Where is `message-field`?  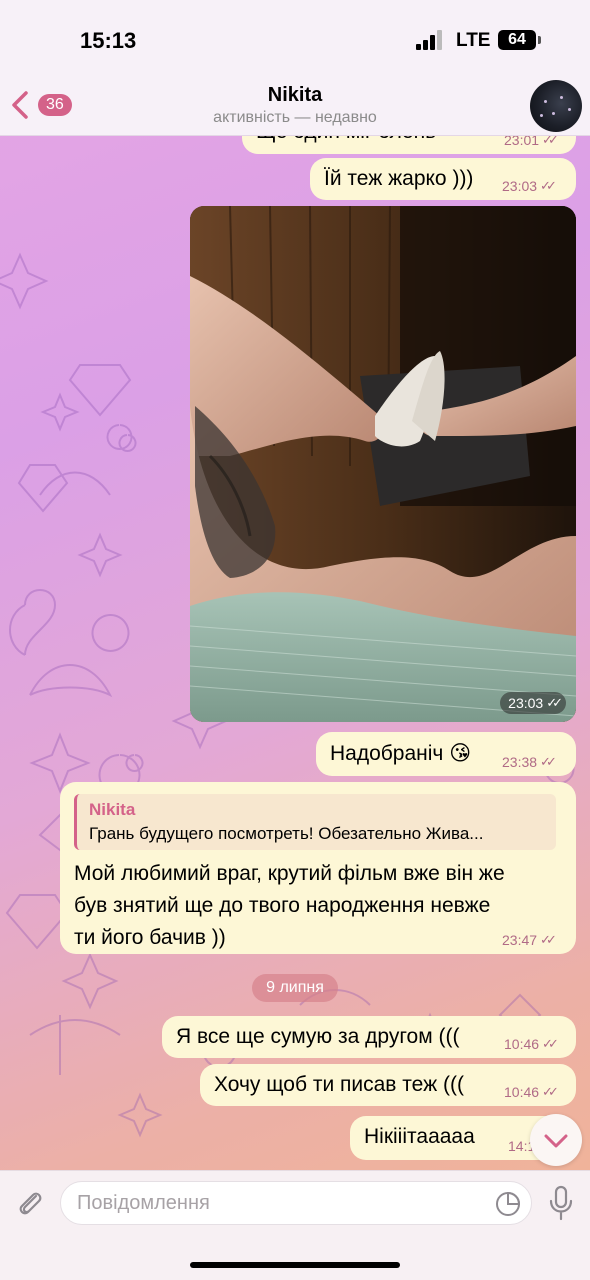 message-field is located at coordinates (296, 1203).